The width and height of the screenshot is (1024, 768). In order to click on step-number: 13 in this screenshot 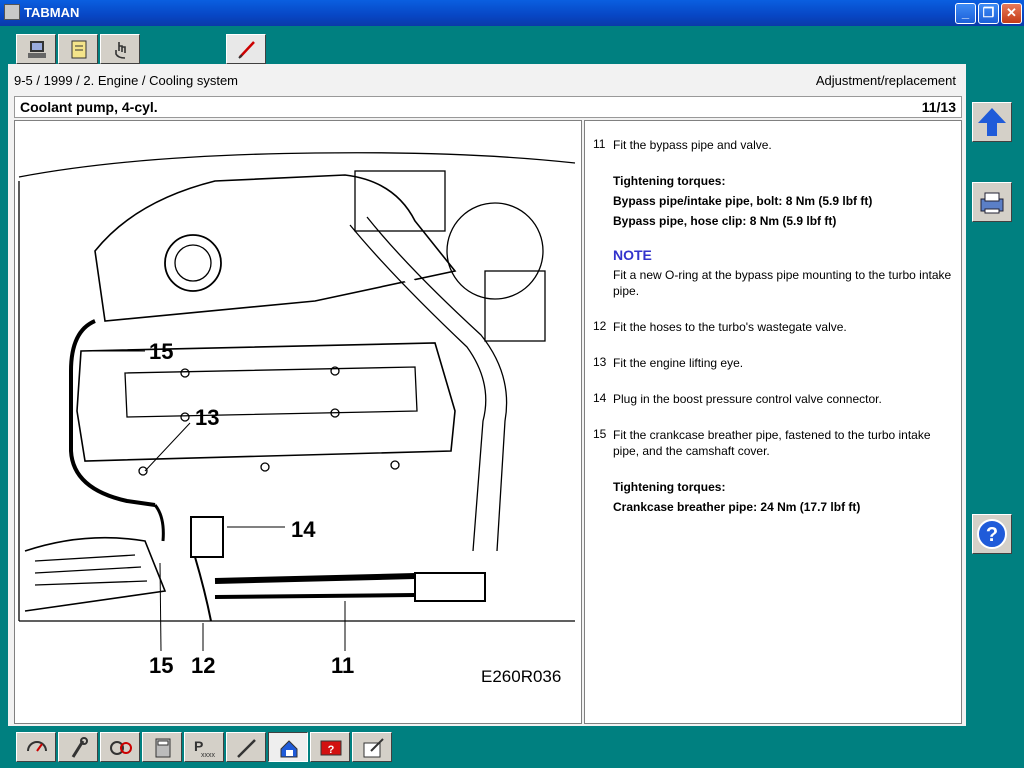, I will do `click(600, 362)`.